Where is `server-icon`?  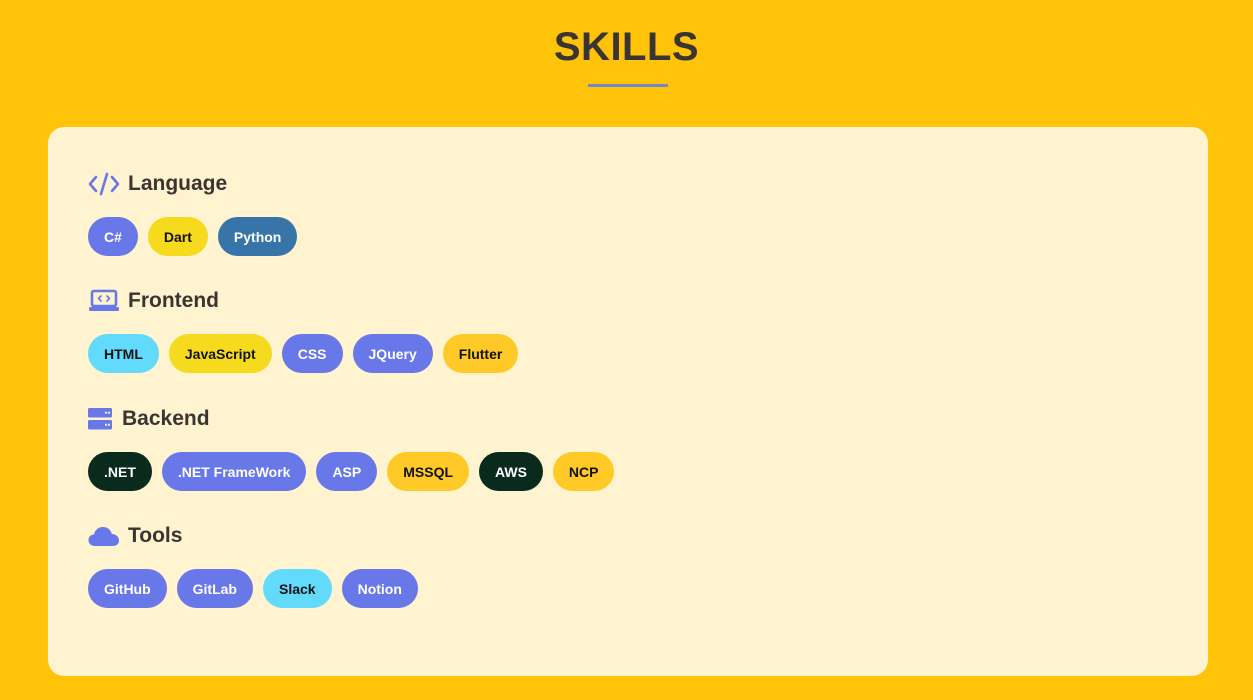
server-icon is located at coordinates (100, 419).